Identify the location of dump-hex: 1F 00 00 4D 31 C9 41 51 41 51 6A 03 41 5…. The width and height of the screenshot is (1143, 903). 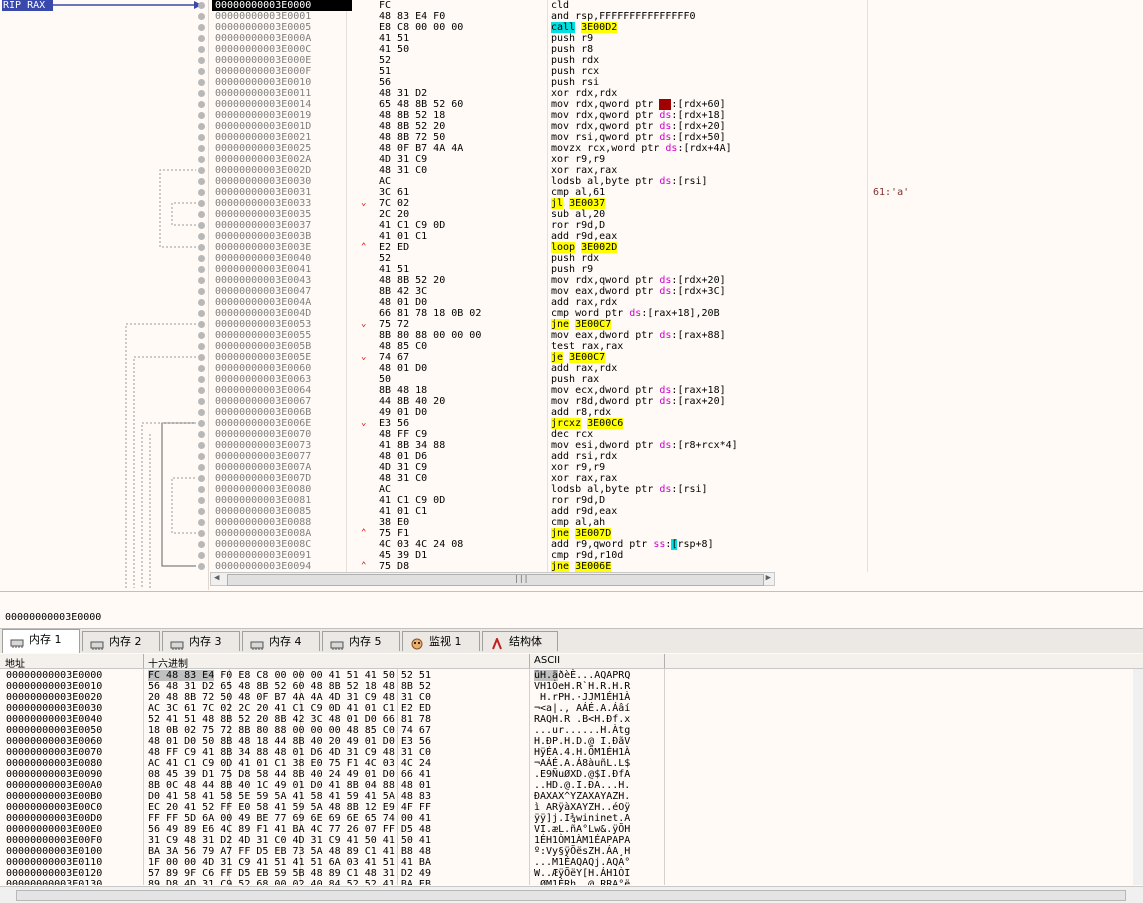
(289, 862).